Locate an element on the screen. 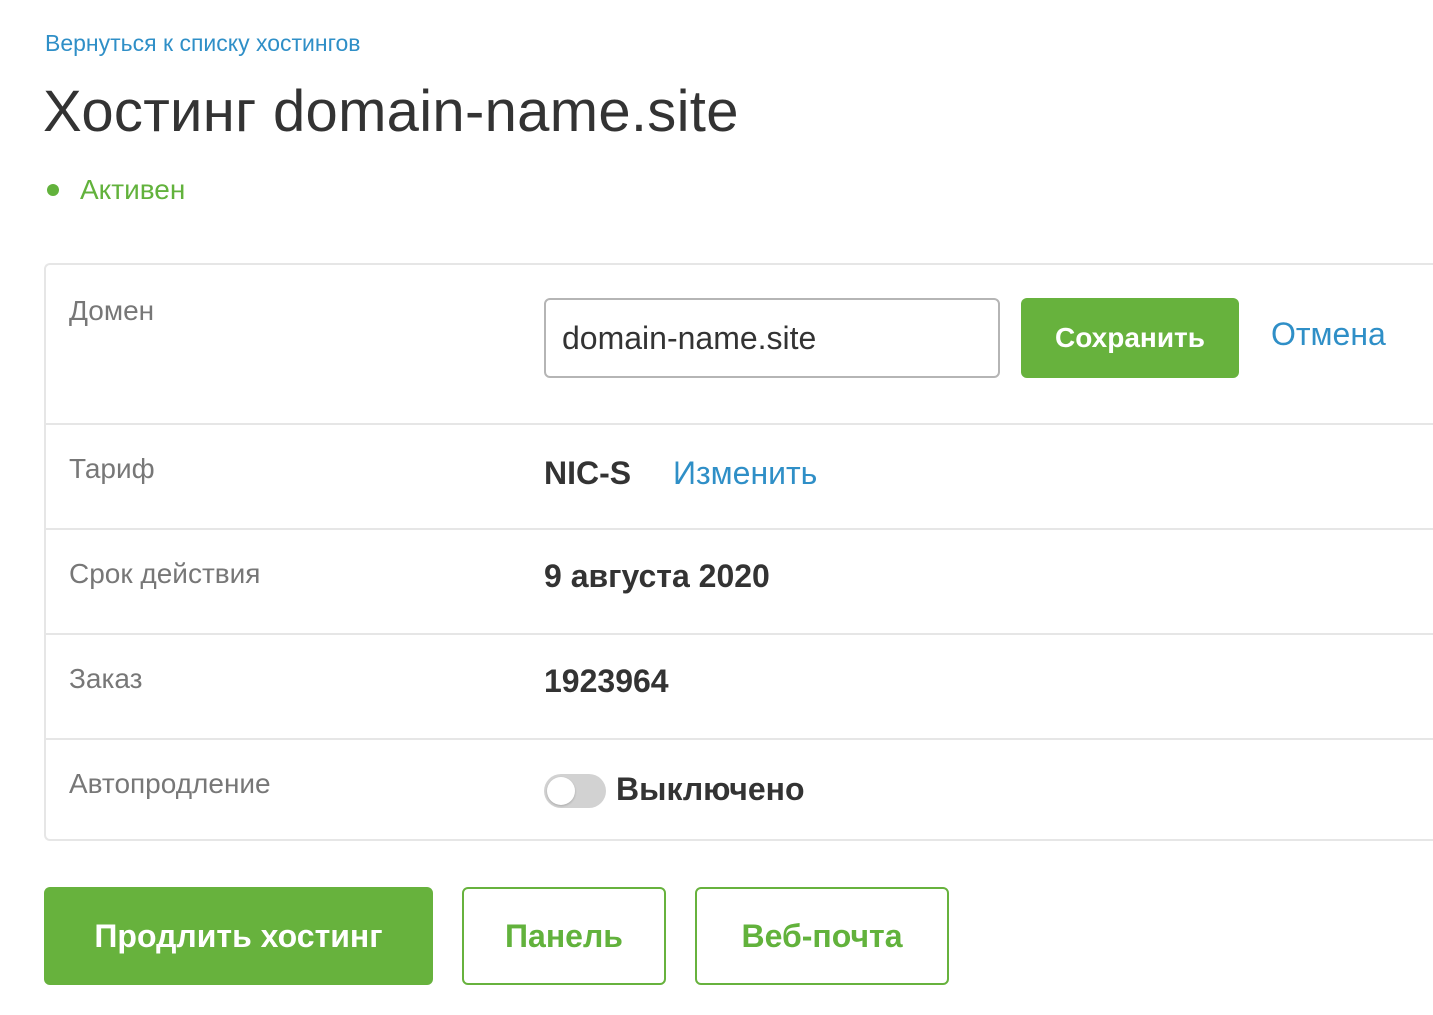 The image size is (1433, 1015). webmail-button: Веб-почта is located at coordinates (822, 936).